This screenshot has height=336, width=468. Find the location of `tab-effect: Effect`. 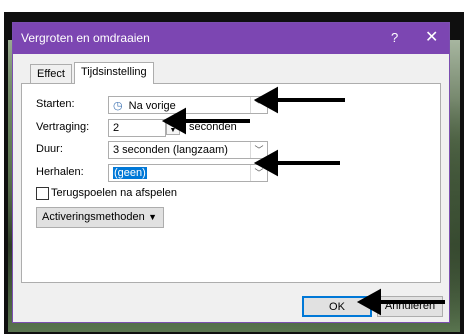

tab-effect: Effect is located at coordinates (51, 73).